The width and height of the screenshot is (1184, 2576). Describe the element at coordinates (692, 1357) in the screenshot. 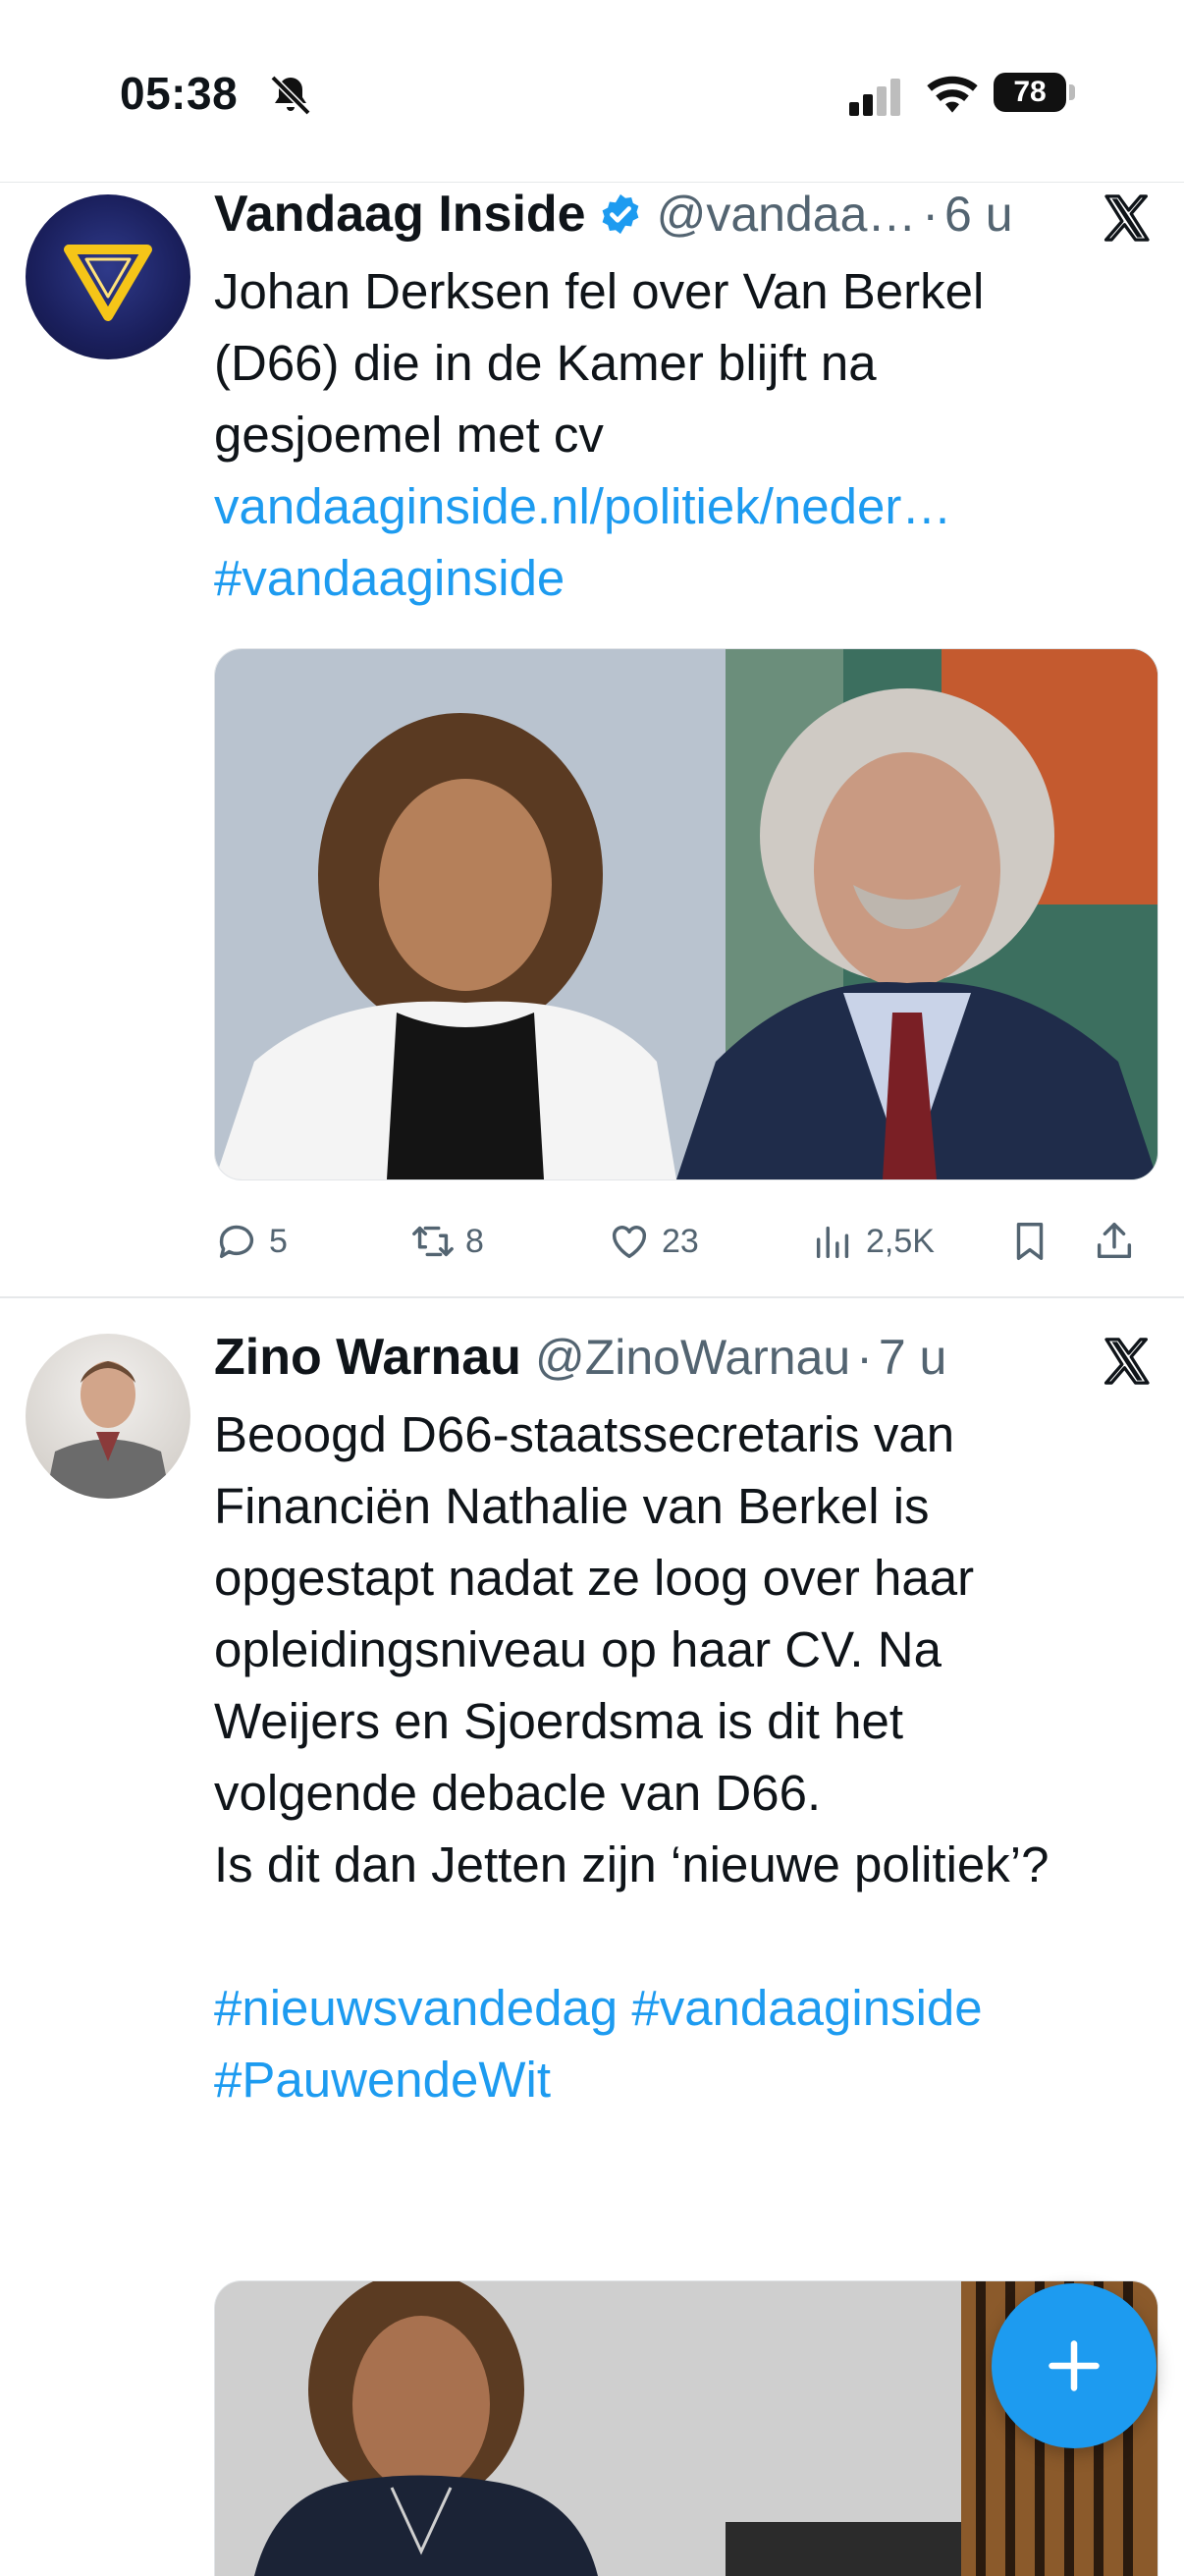

I see `author-handle: @ZinoWarnau` at that location.